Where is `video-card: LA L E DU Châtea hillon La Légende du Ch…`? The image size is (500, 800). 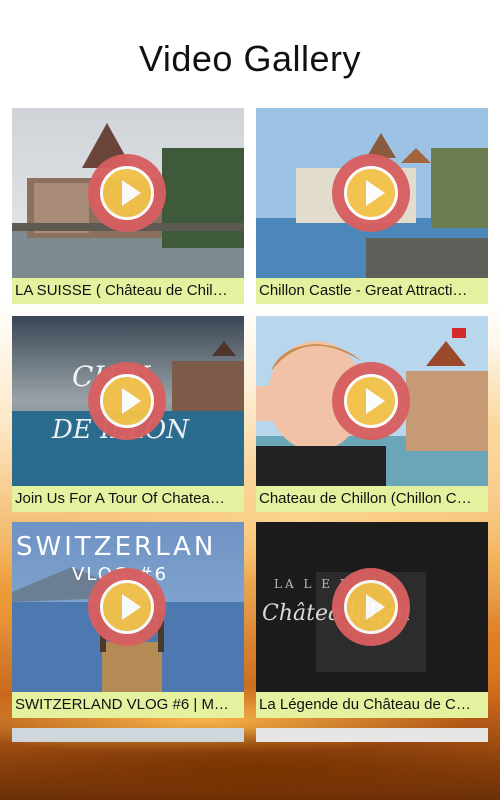
video-card: LA L E DU Châtea hillon La Légende du Ch… is located at coordinates (372, 620).